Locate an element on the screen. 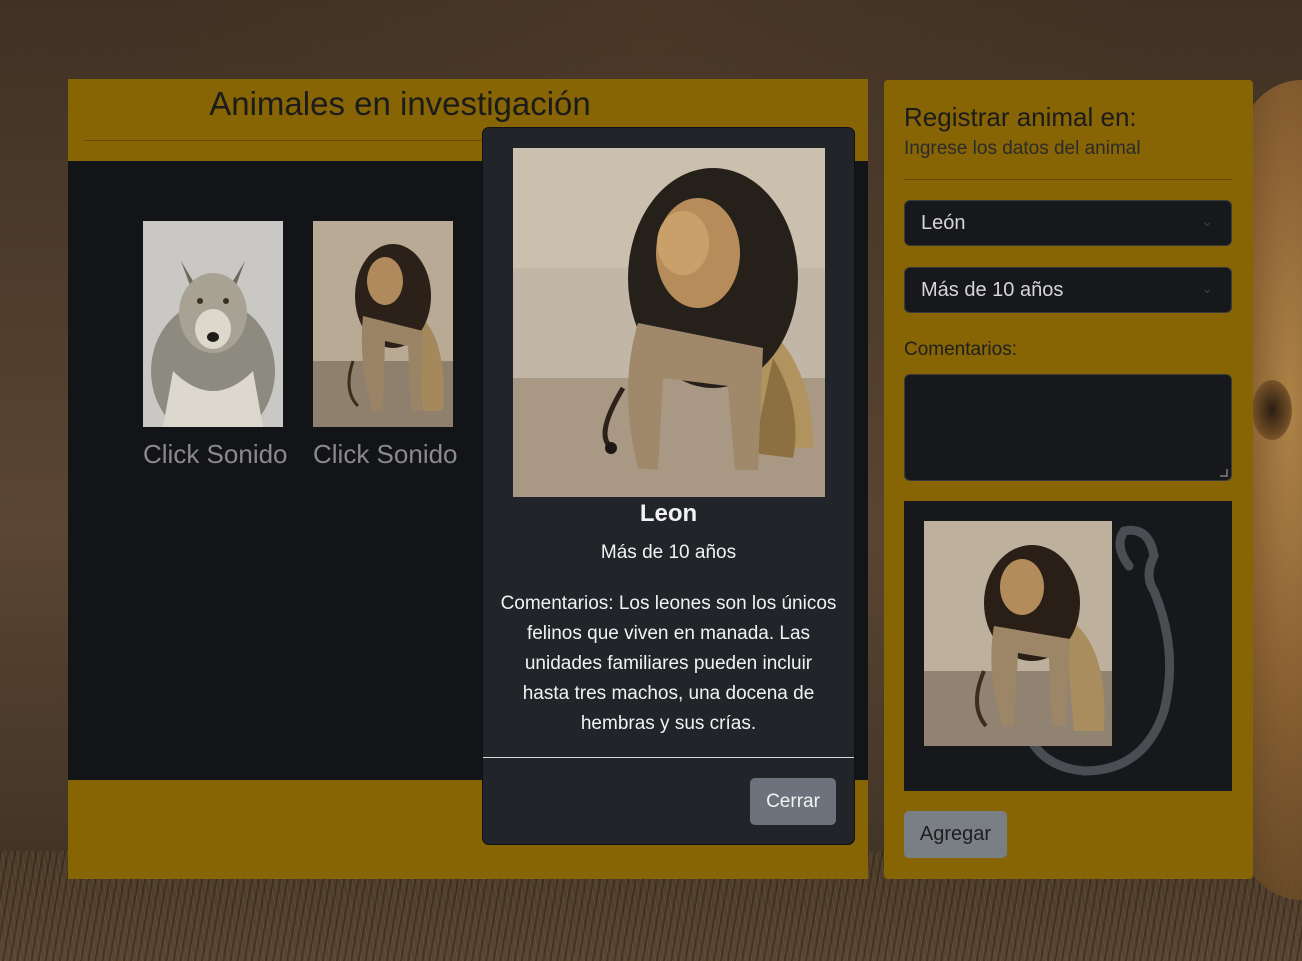 This screenshot has width=1302, height=961. add-button: Agregar is located at coordinates (955, 834).